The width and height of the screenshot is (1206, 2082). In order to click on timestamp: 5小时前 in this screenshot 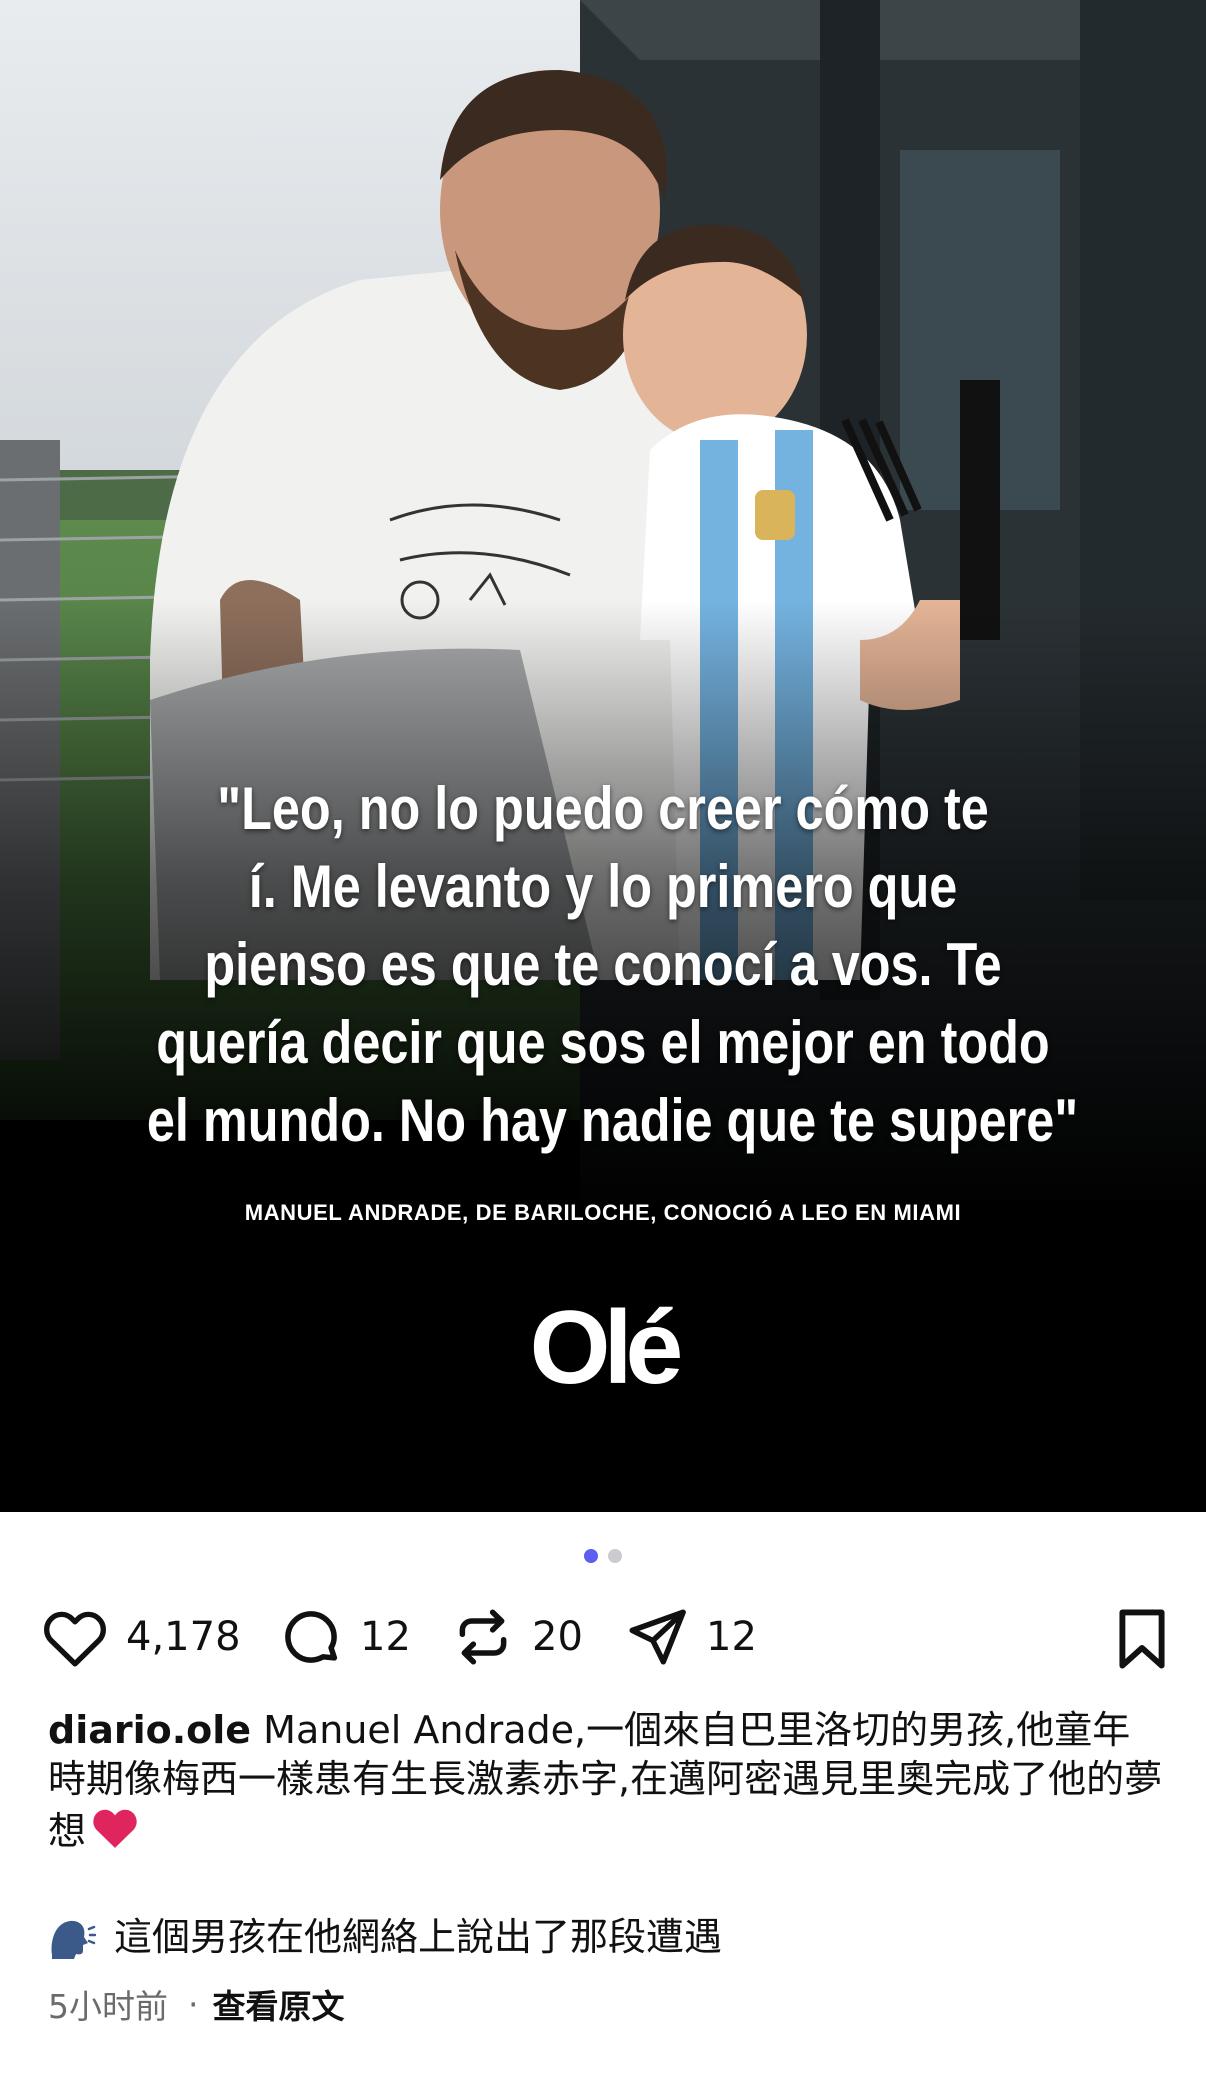, I will do `click(108, 2006)`.